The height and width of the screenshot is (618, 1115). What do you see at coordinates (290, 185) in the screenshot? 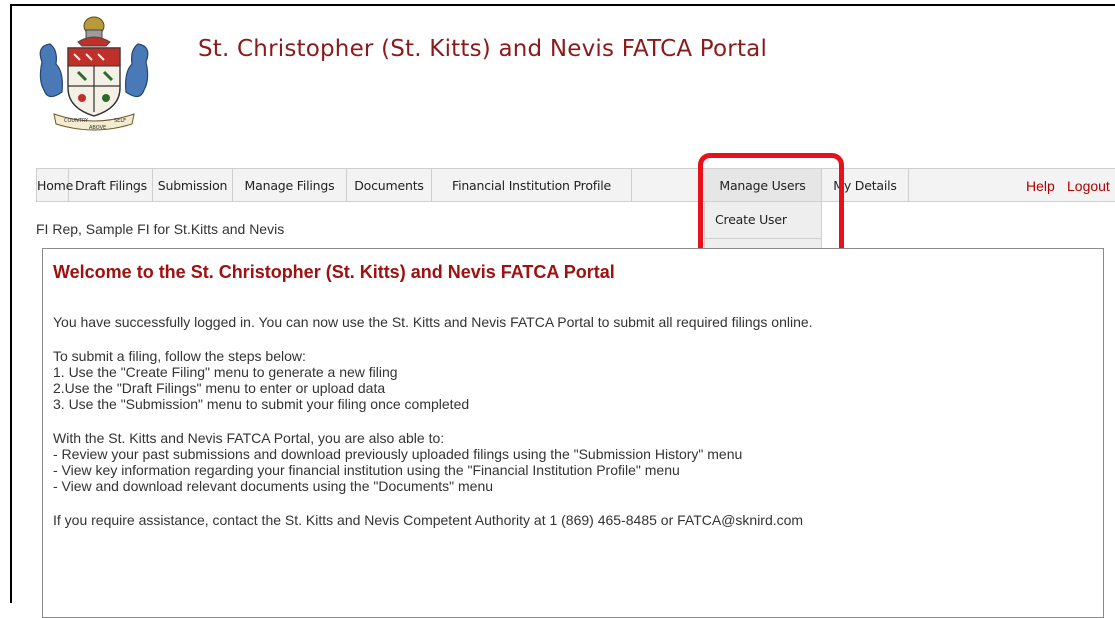
I see `menu-manage-filings: Manage Filings` at bounding box center [290, 185].